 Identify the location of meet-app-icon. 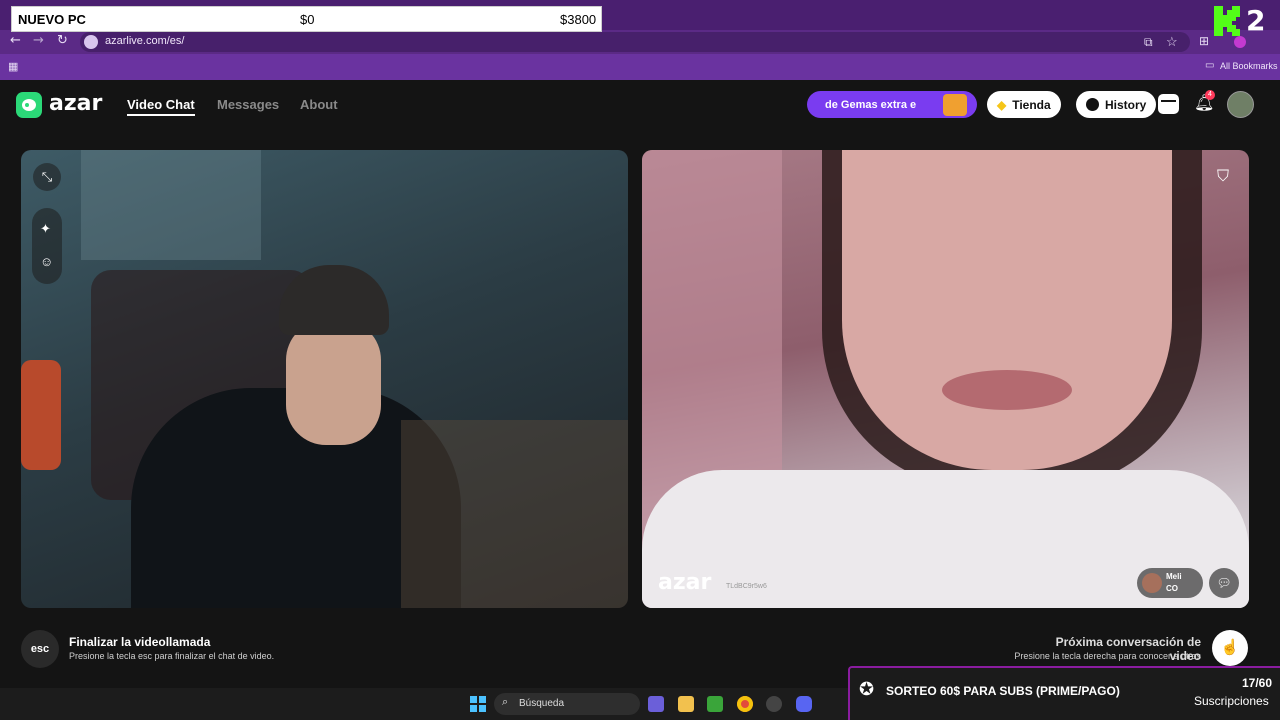
(656, 704).